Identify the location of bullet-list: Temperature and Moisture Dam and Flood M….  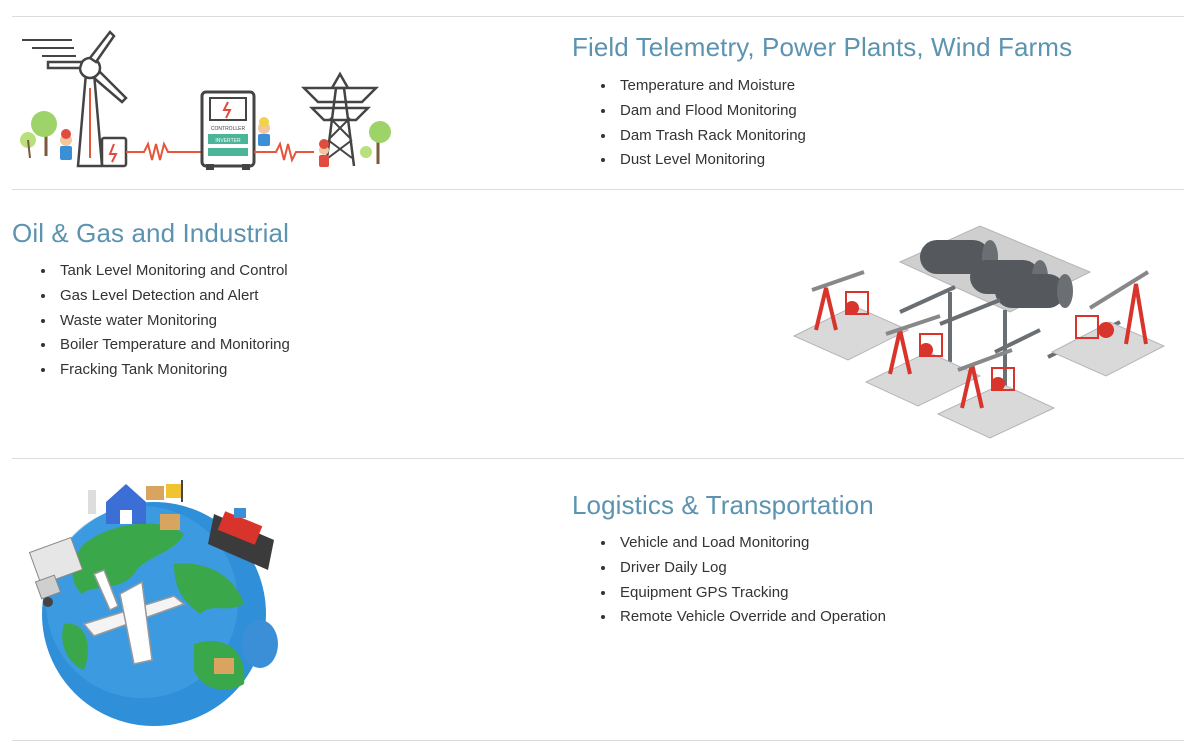
(699, 123).